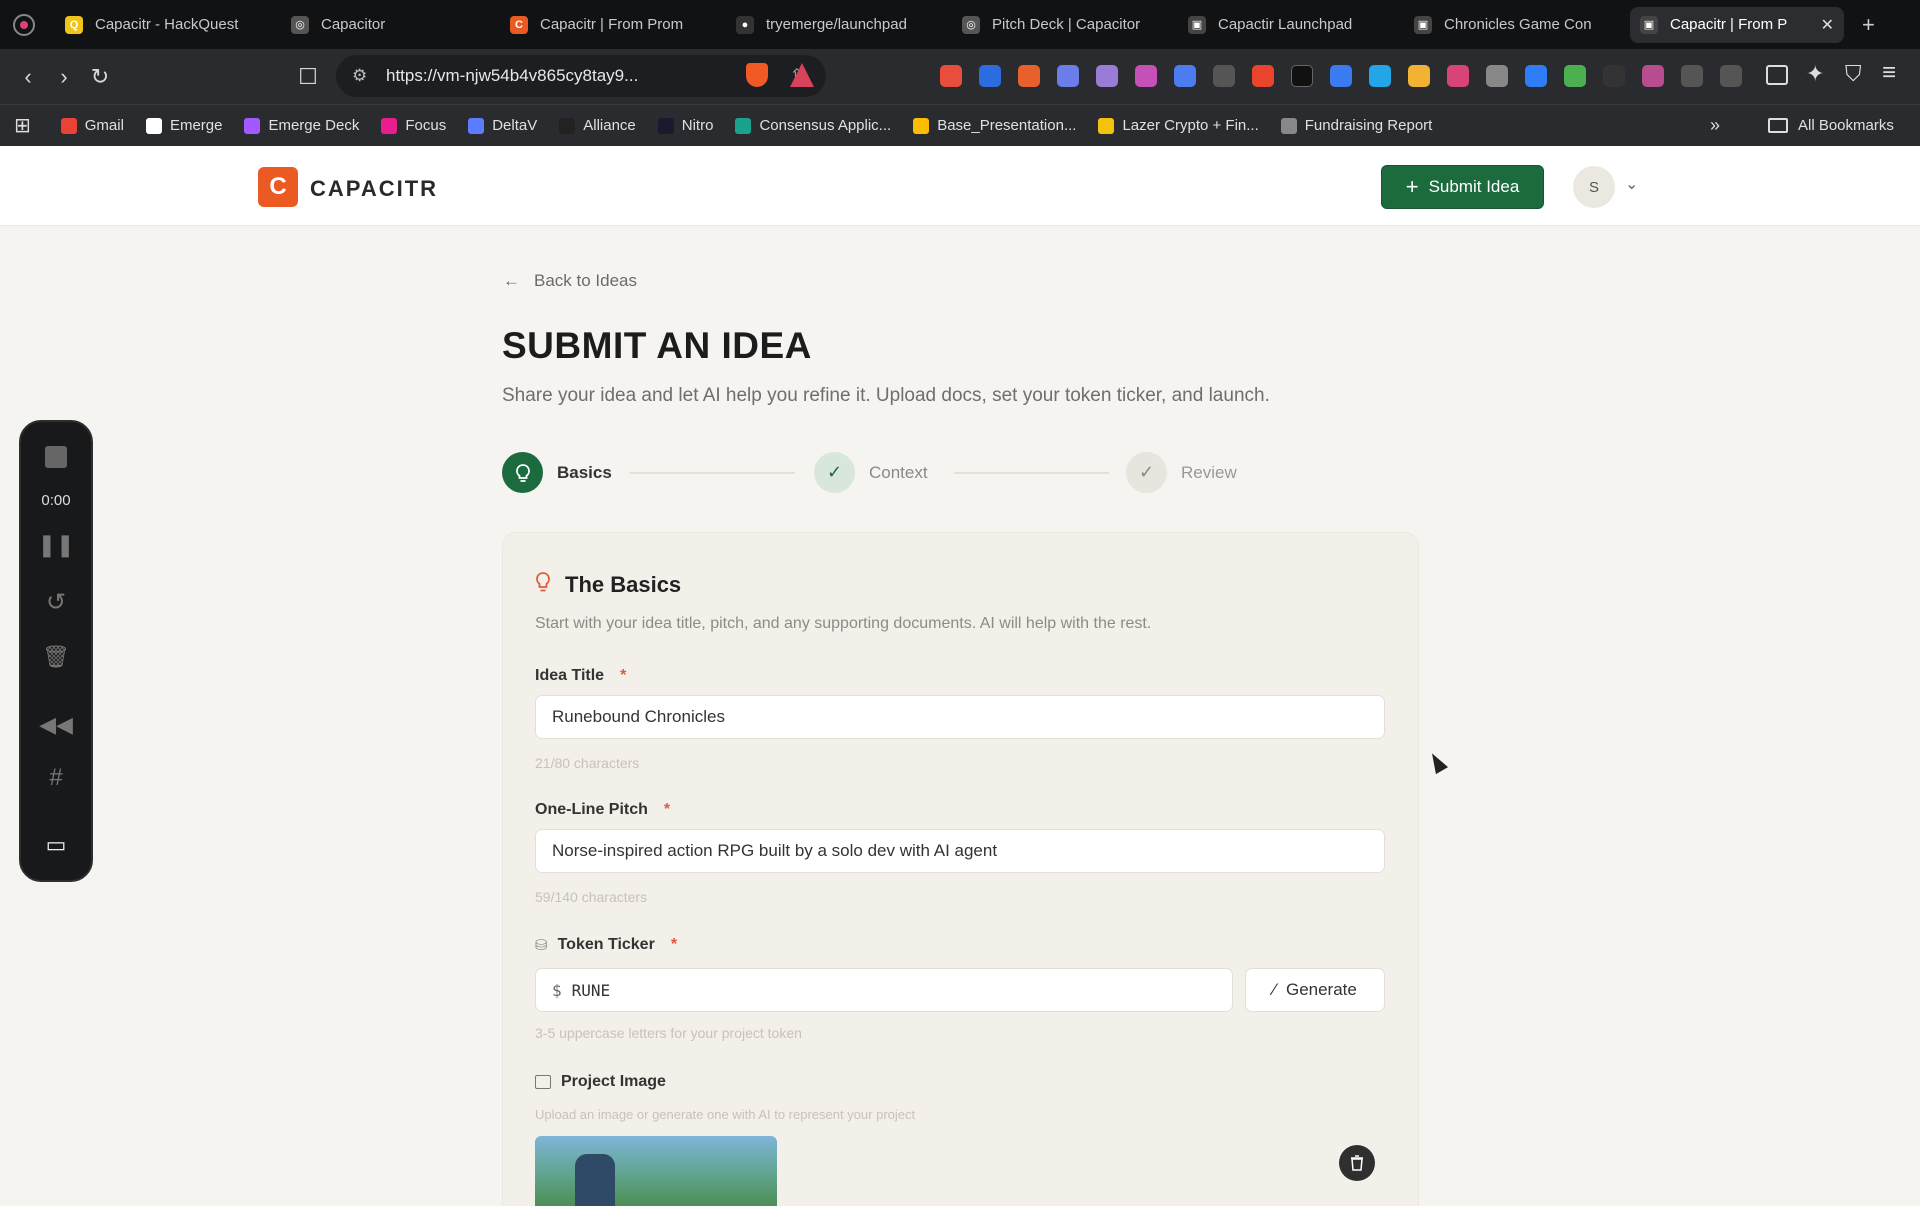 The width and height of the screenshot is (1920, 1206). Describe the element at coordinates (884, 990) in the screenshot. I see `ticker-input: $ RUNE` at that location.